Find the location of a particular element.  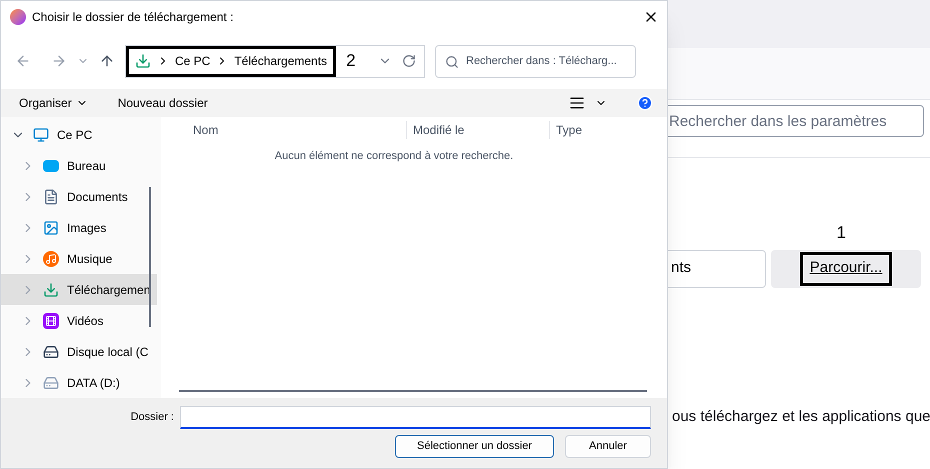

browser-logo-icon is located at coordinates (18, 17).